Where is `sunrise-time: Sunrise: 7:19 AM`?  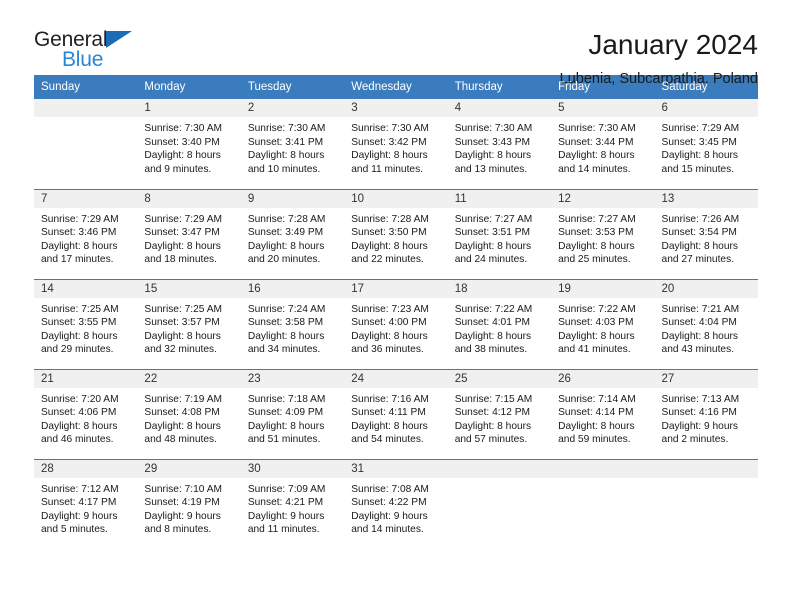
sunrise-time: Sunrise: 7:19 AM is located at coordinates (183, 399).